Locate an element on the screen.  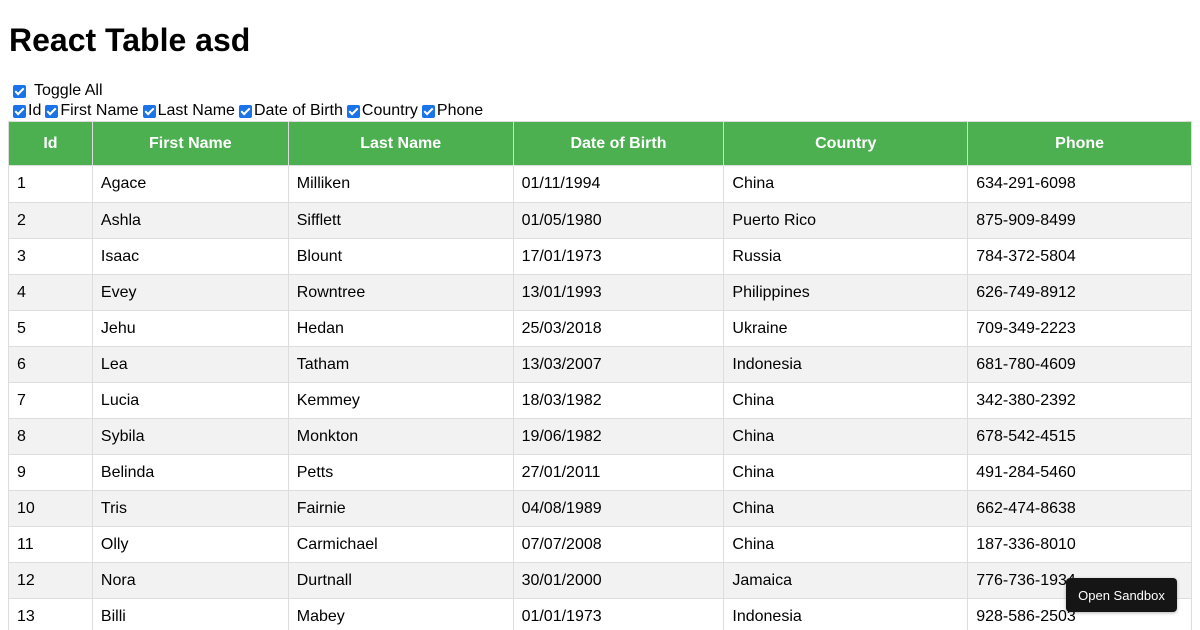
cell-first-name: Isaac is located at coordinates (190, 256).